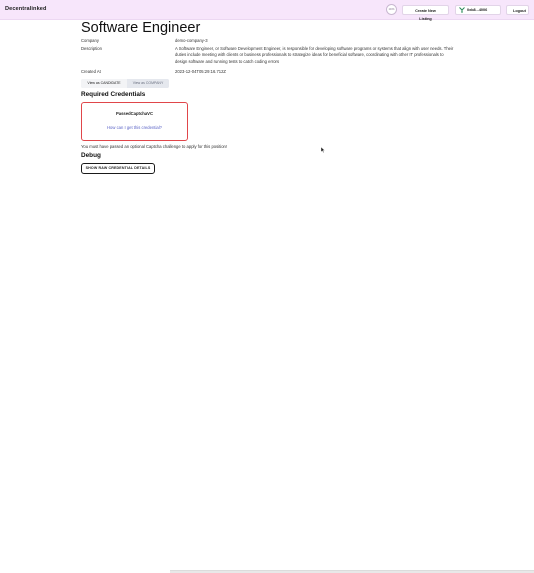 The image size is (534, 573). Describe the element at coordinates (462, 10) in the screenshot. I see `wallet-icon` at that location.